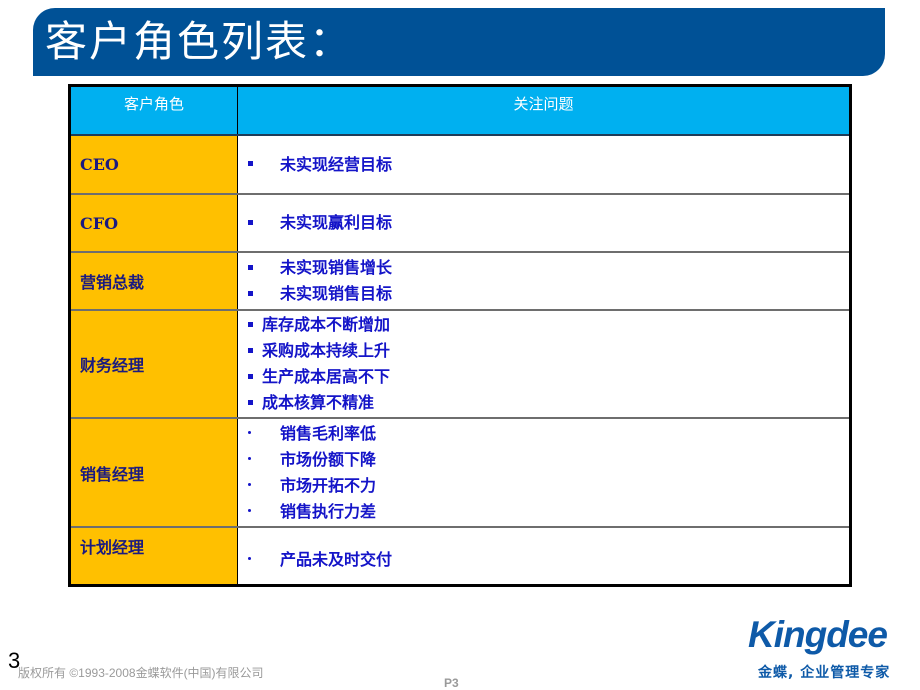 The height and width of the screenshot is (690, 920). Describe the element at coordinates (336, 222) in the screenshot. I see `issue-text: 未实现赢利目标` at that location.